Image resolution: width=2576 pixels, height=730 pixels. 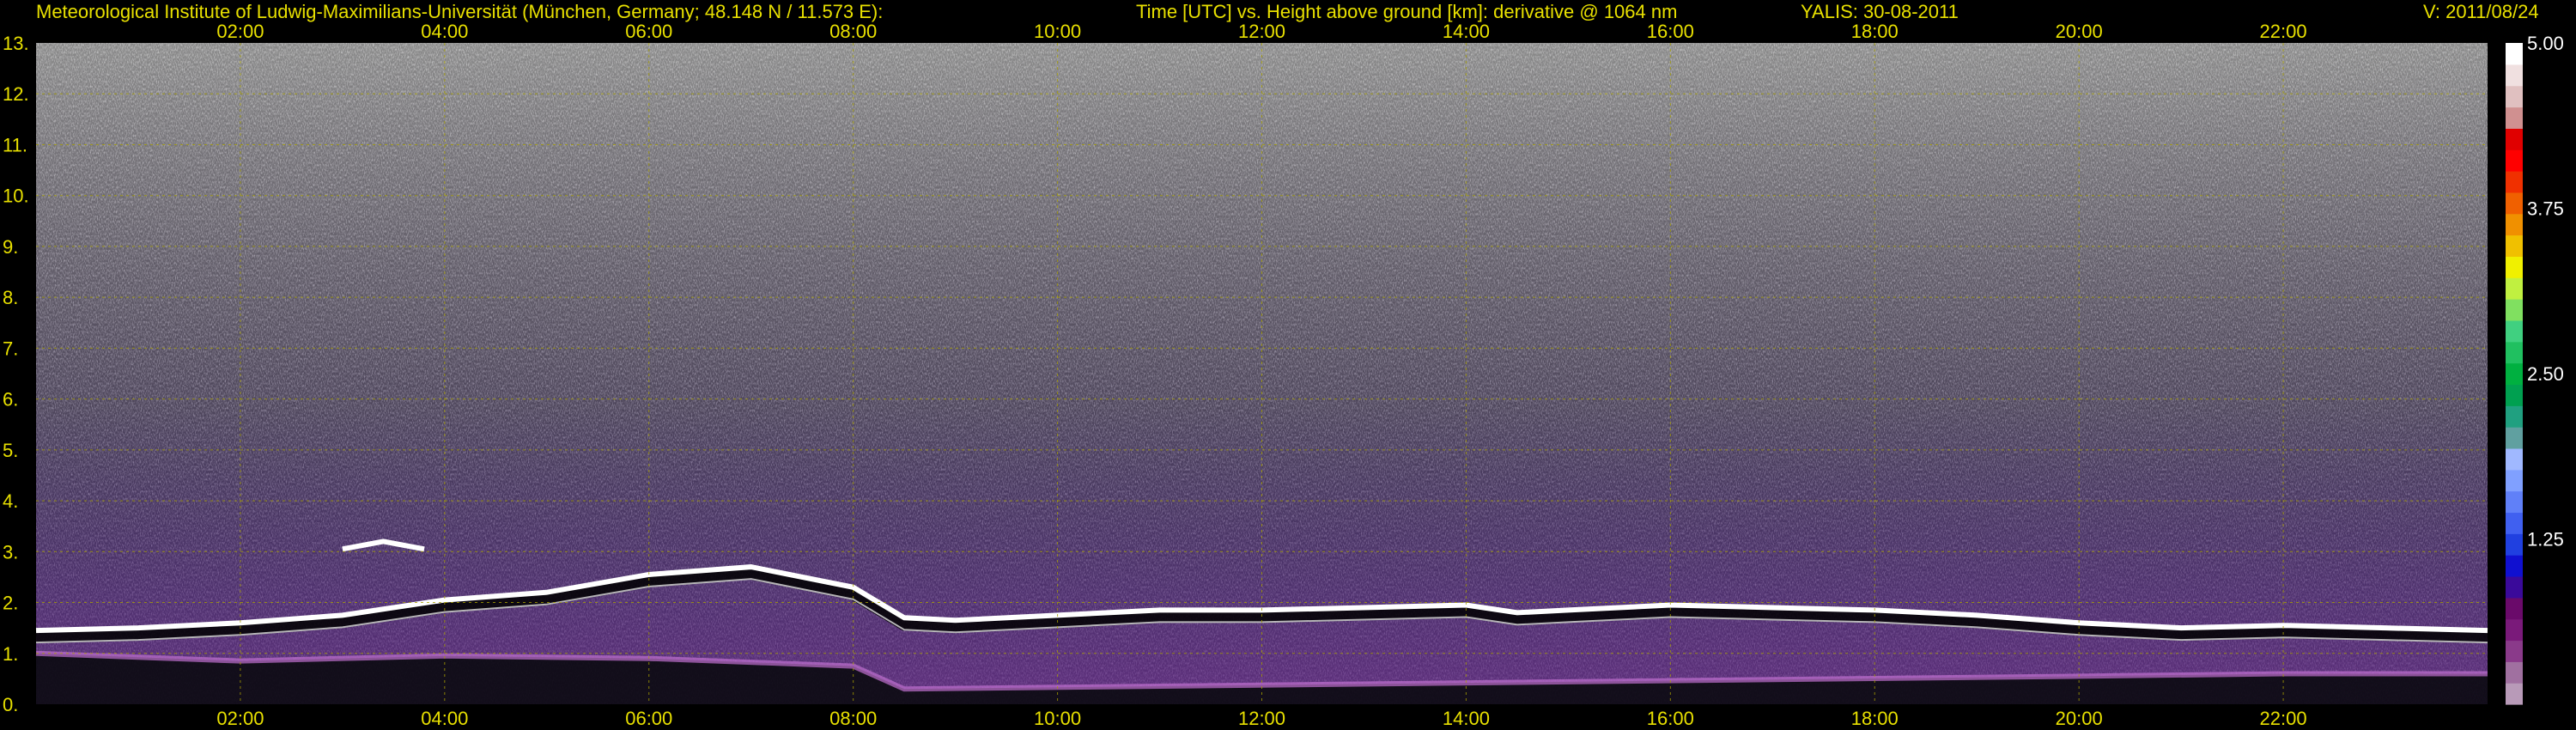 What do you see at coordinates (11, 348) in the screenshot?
I see `y-tick-label: 7.` at bounding box center [11, 348].